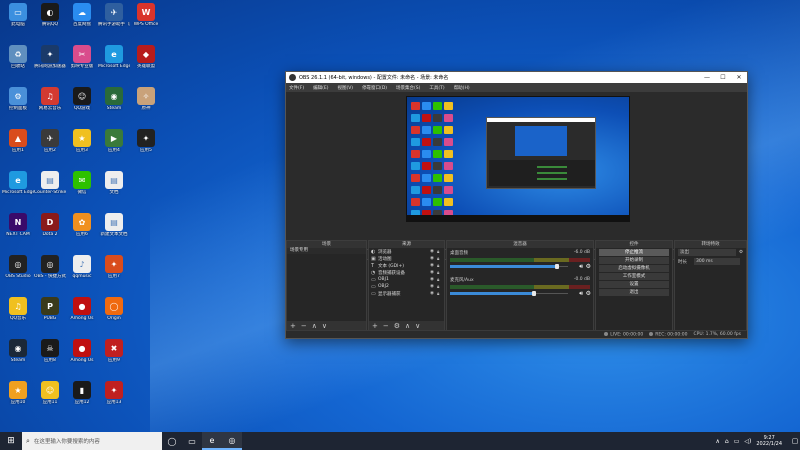  I want to click on volume-icon: ◁), so click(747, 441).